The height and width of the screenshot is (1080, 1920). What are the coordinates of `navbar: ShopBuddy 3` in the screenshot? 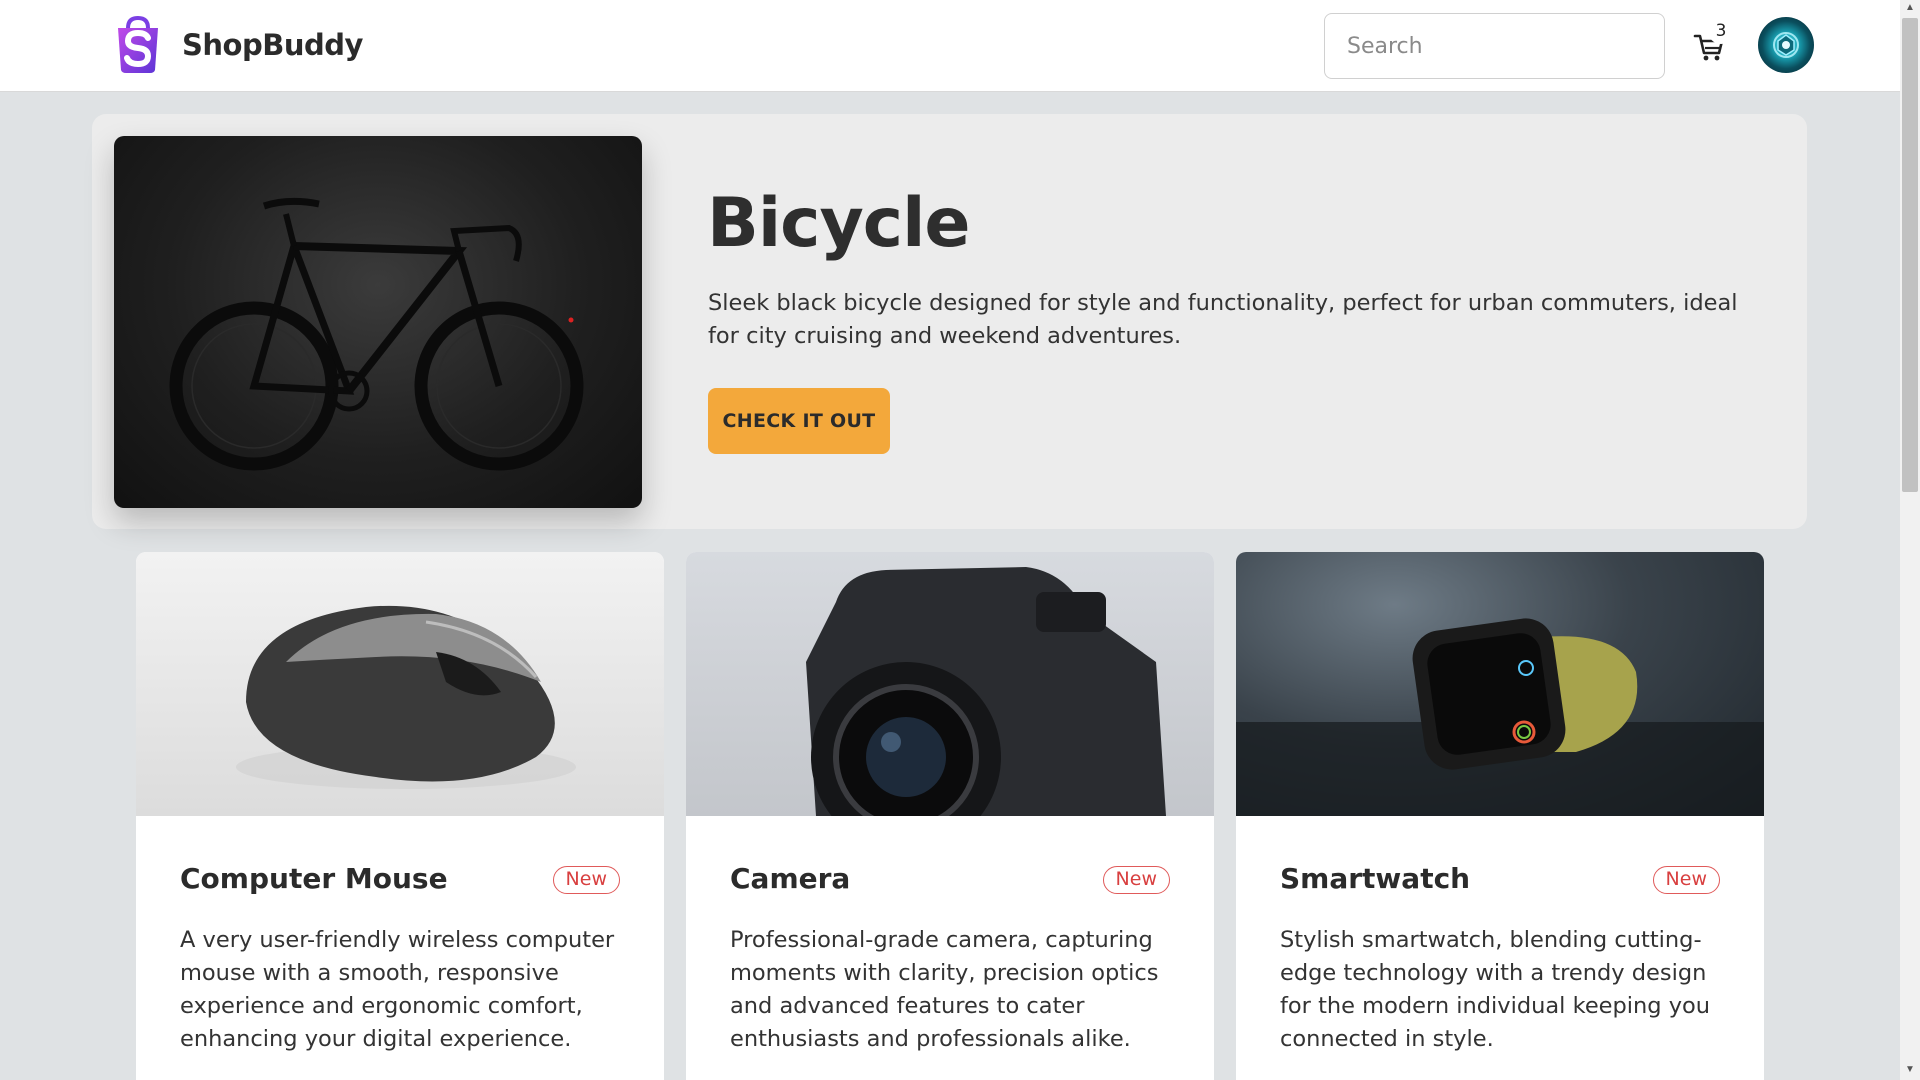 It's located at (950, 46).